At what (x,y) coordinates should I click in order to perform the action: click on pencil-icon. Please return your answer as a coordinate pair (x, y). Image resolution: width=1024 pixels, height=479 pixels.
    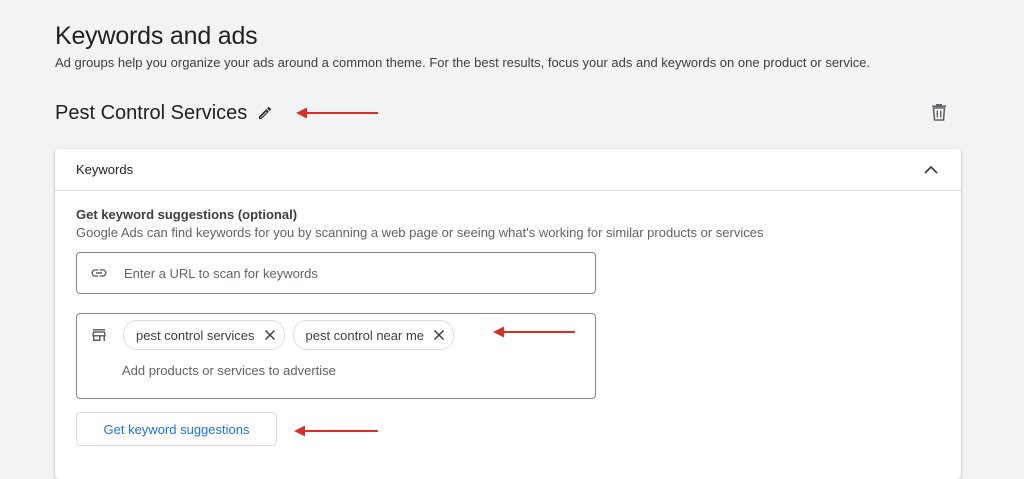
    Looking at the image, I should click on (265, 113).